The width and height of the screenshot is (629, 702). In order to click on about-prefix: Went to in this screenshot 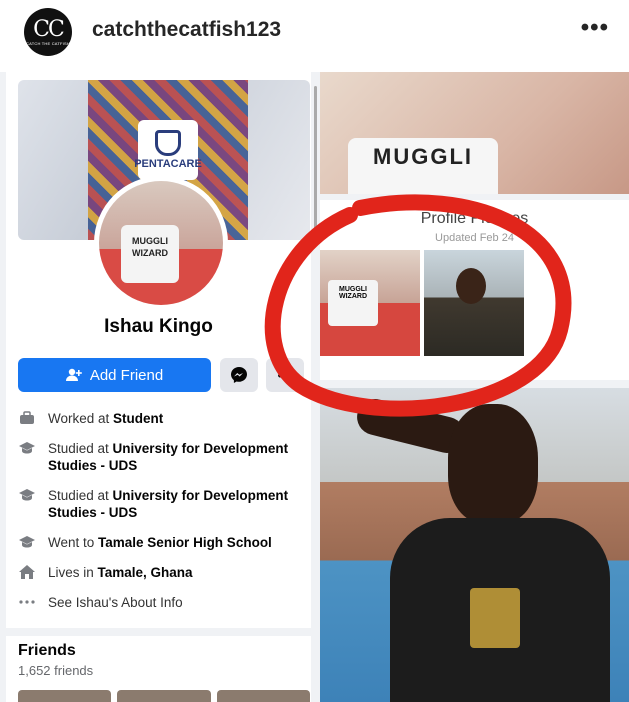, I will do `click(73, 542)`.